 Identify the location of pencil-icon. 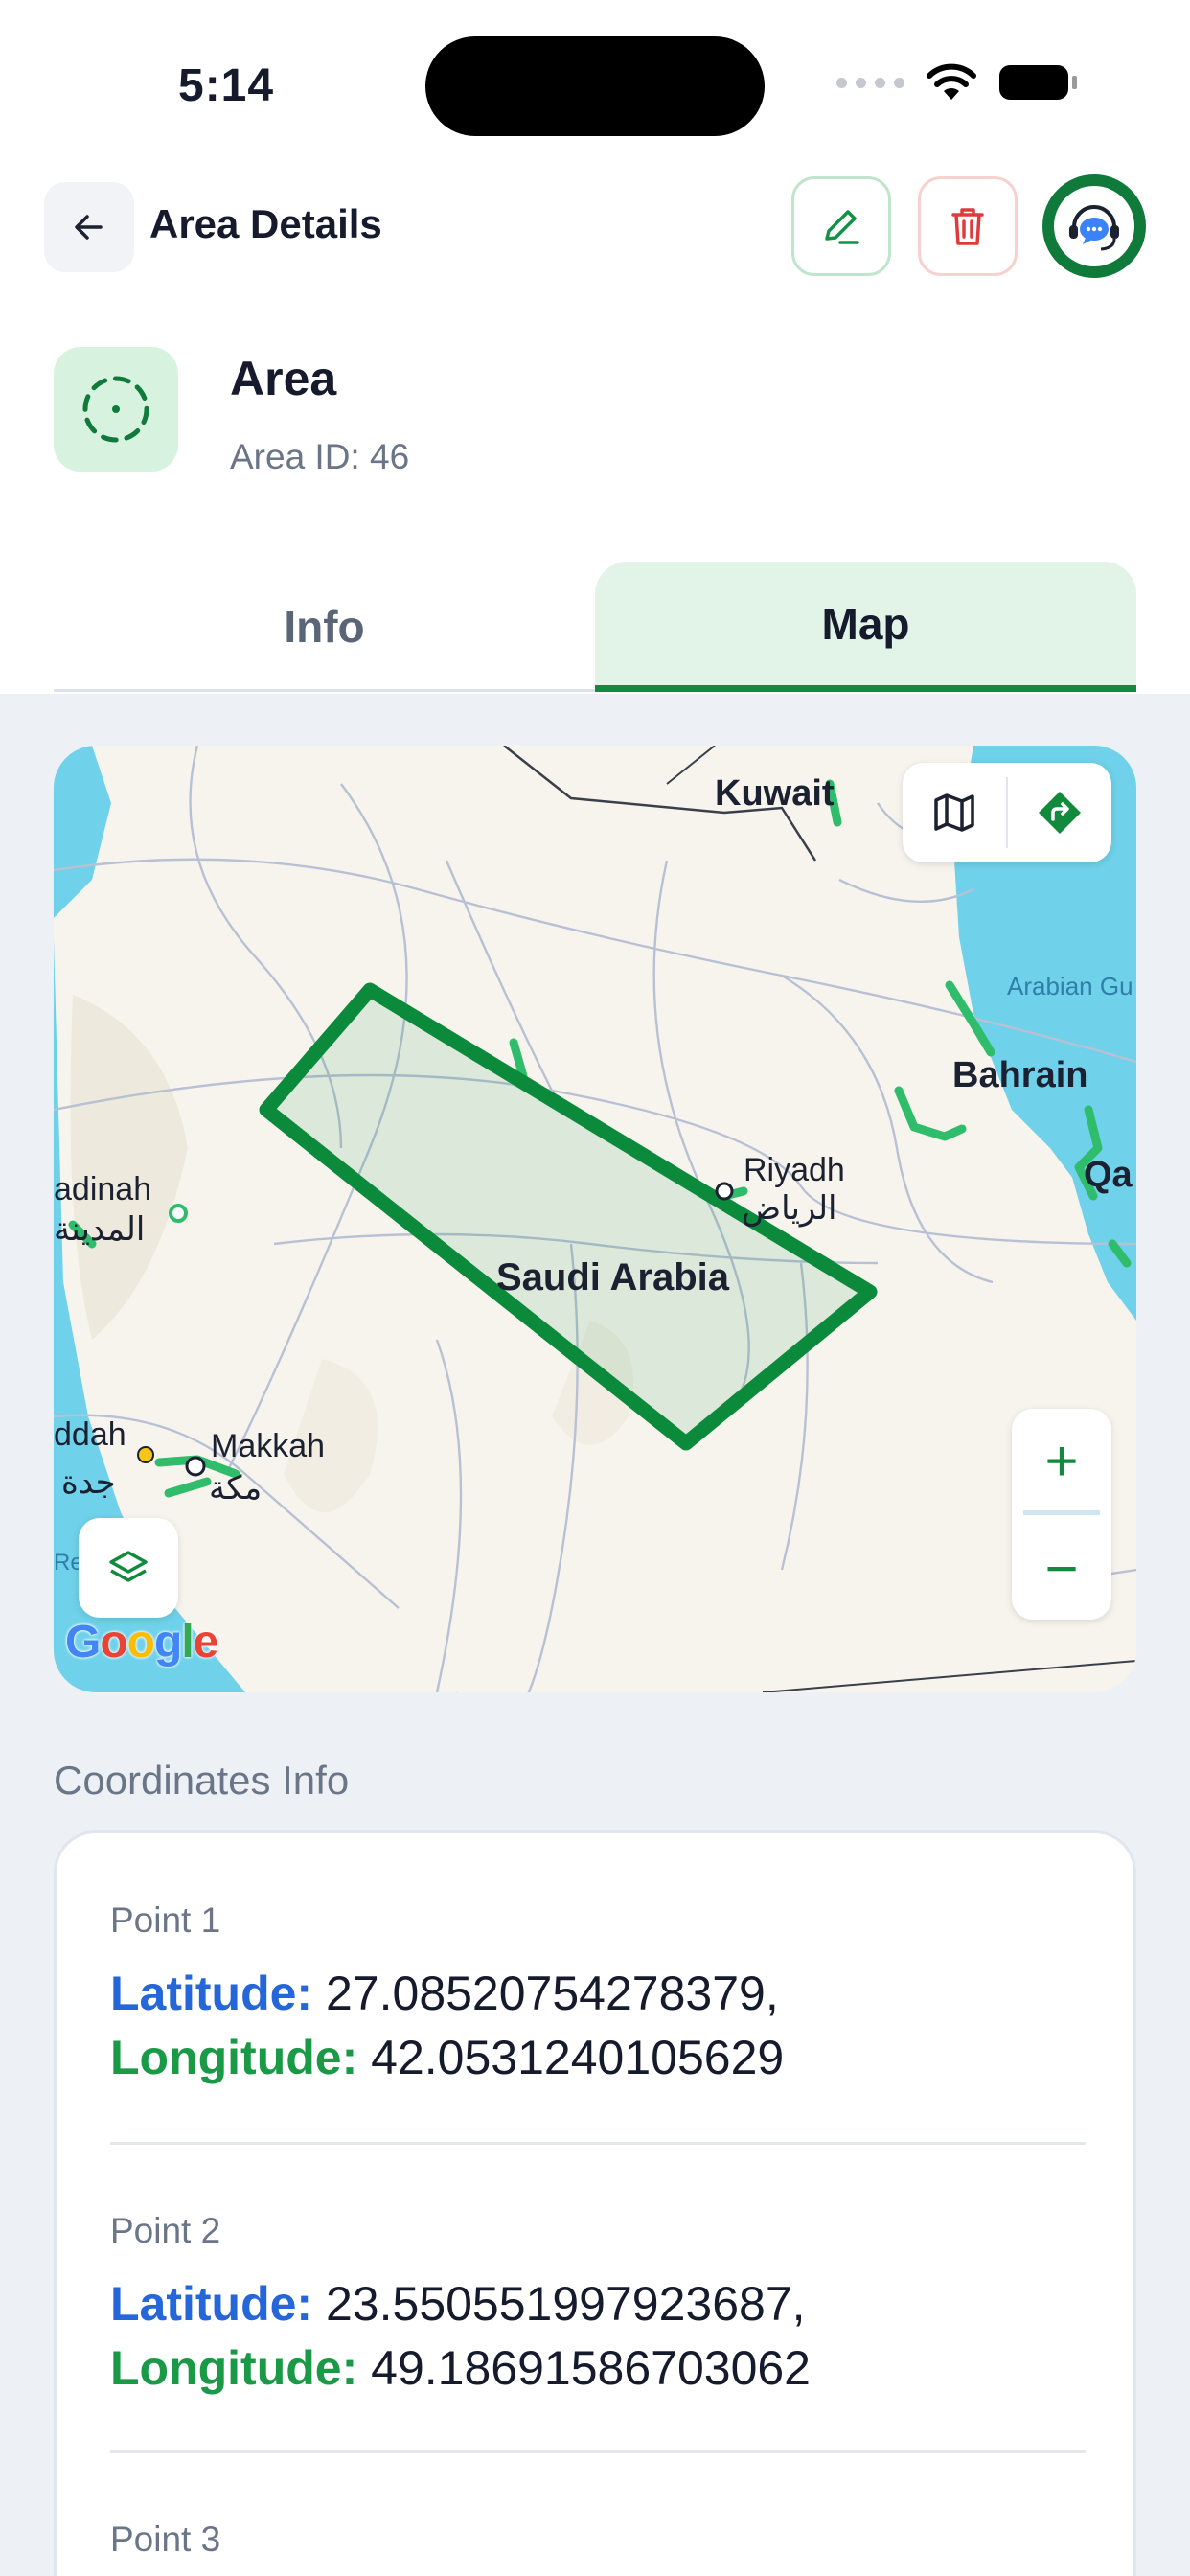
(842, 227).